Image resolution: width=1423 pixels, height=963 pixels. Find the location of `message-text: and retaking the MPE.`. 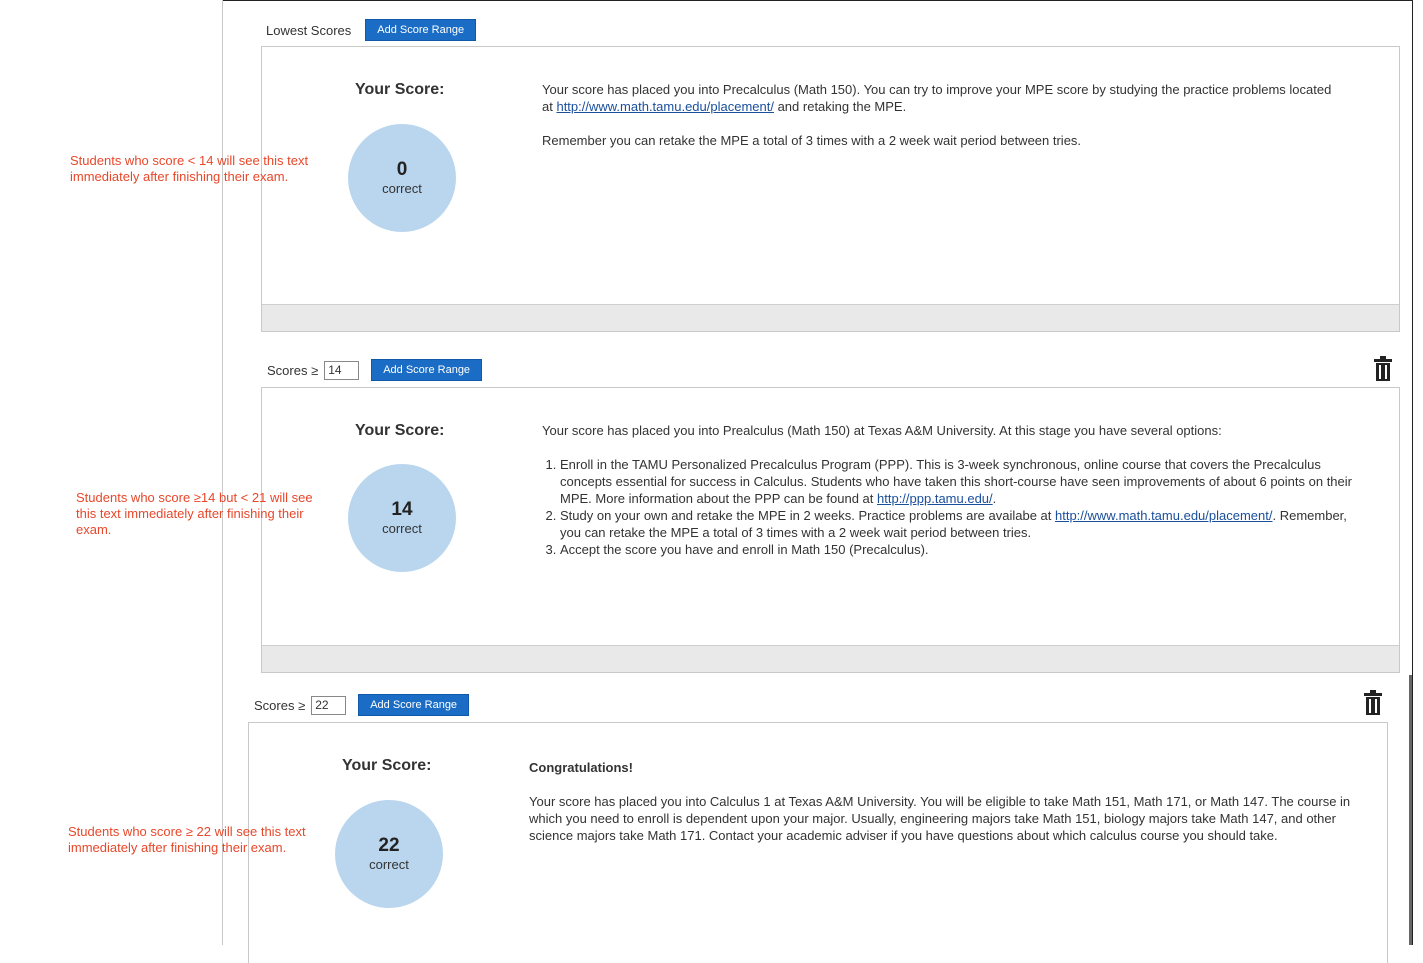

message-text: and retaking the MPE. is located at coordinates (840, 106).